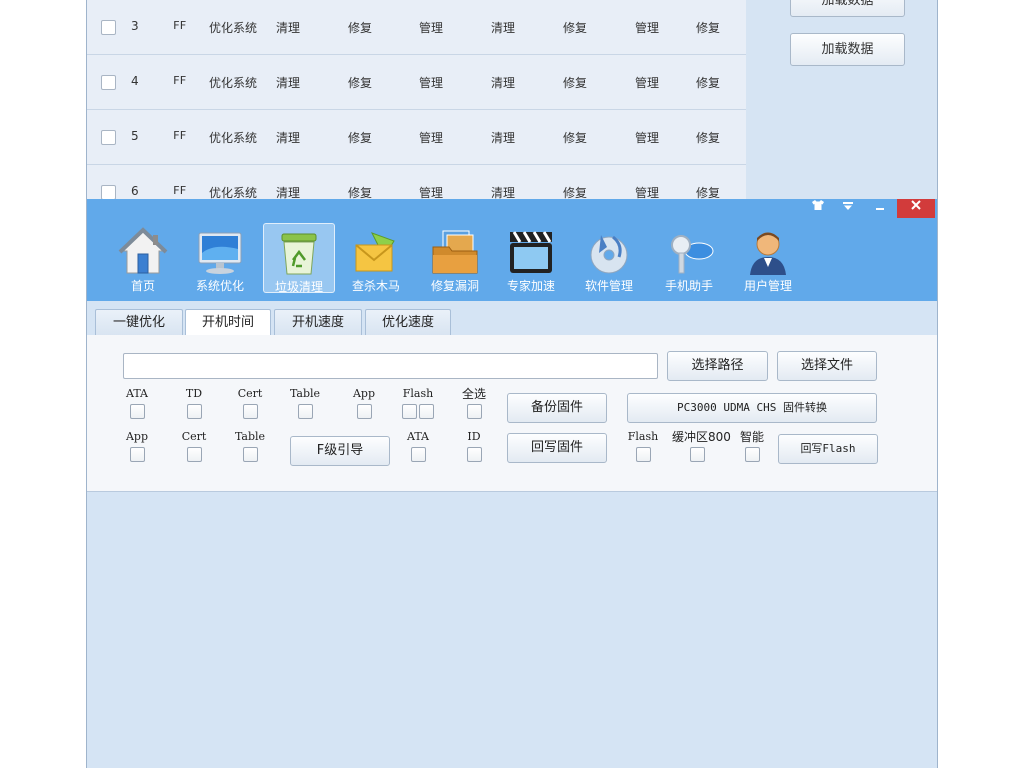 The width and height of the screenshot is (1024, 768). Describe the element at coordinates (143, 250) in the screenshot. I see `home-icon` at that location.